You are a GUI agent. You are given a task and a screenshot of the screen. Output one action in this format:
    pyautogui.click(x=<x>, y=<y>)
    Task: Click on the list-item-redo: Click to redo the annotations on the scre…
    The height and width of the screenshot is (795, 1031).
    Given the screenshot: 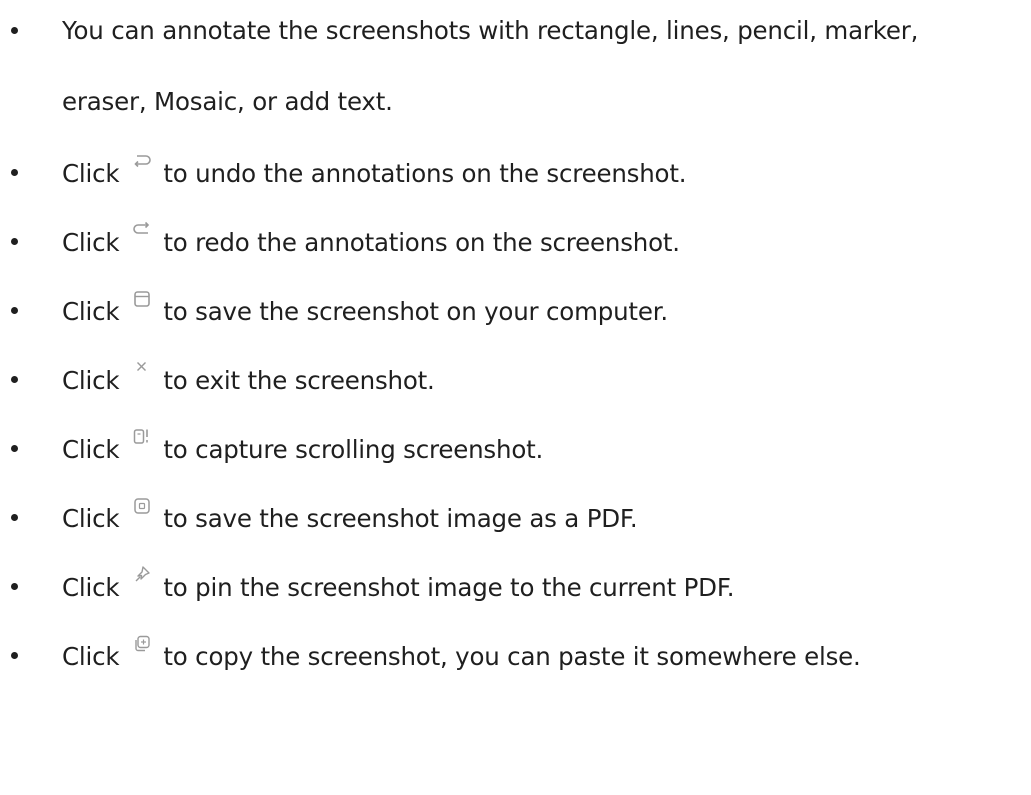 What is the action you would take?
    pyautogui.click(x=515, y=246)
    